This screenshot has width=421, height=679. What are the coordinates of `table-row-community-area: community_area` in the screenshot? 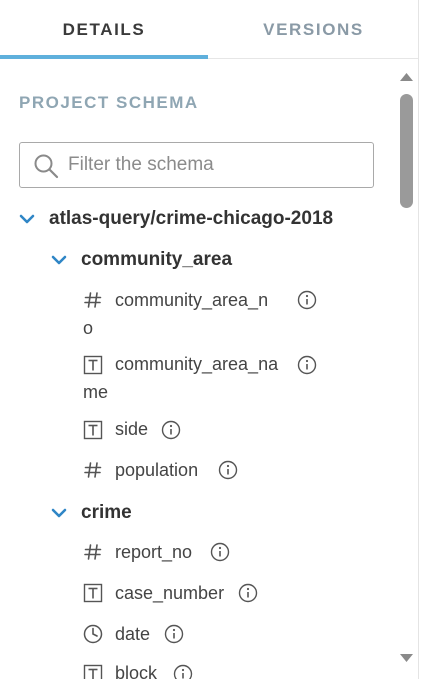 It's located at (141, 260).